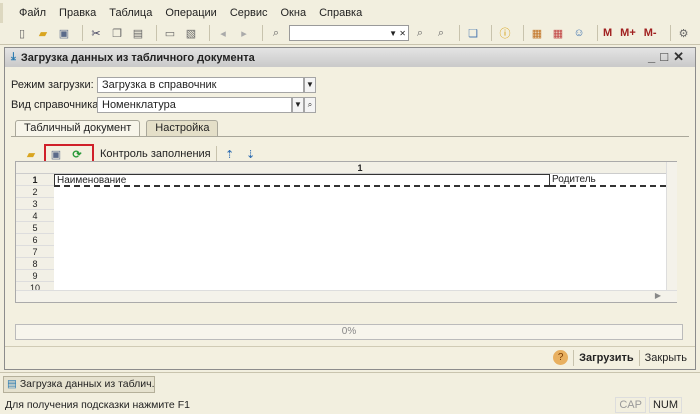  Describe the element at coordinates (340, 13) in the screenshot. I see `menu-help: Справка` at that location.